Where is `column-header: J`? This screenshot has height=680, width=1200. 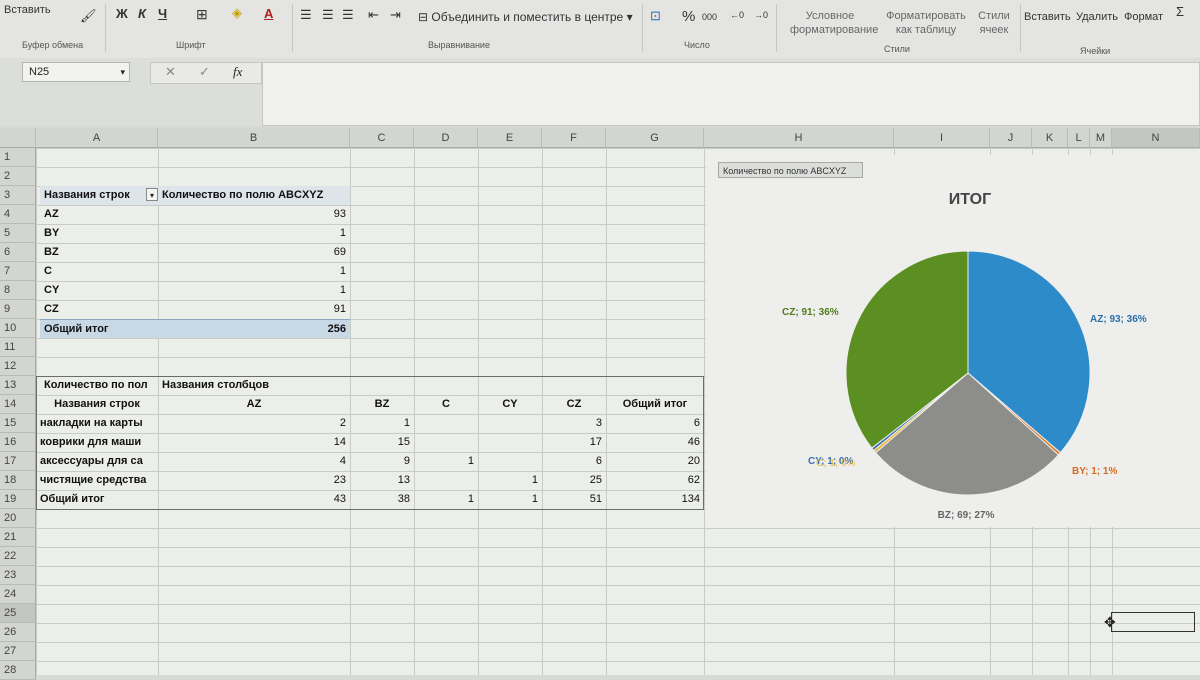
column-header: J is located at coordinates (1011, 138).